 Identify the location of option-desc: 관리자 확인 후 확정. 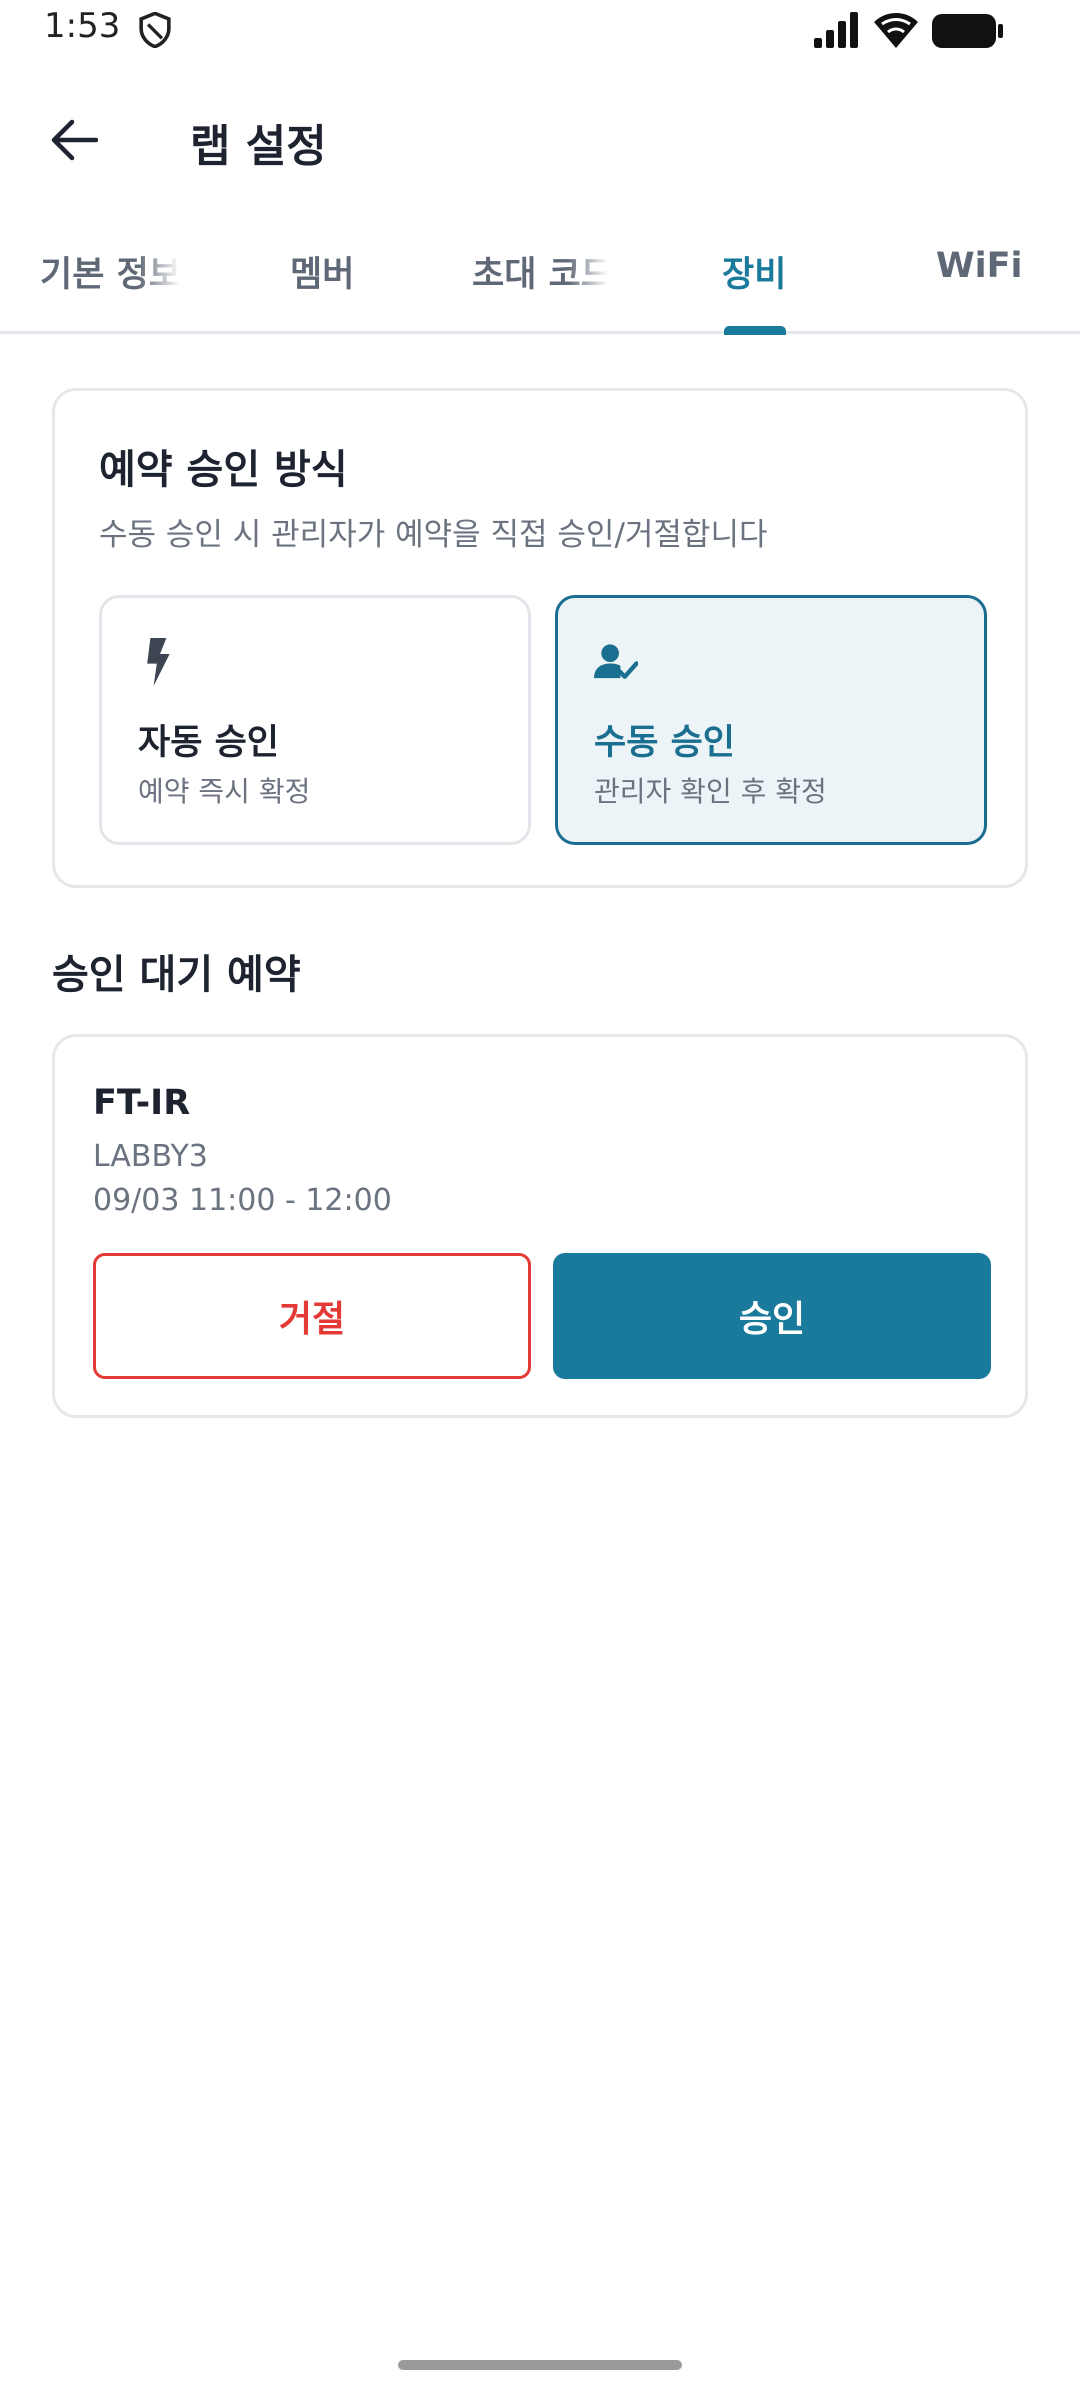
(710, 791).